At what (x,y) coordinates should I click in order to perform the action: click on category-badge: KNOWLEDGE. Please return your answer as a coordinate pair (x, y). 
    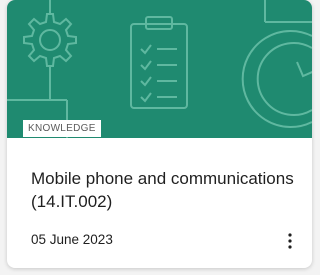
    Looking at the image, I should click on (62, 128).